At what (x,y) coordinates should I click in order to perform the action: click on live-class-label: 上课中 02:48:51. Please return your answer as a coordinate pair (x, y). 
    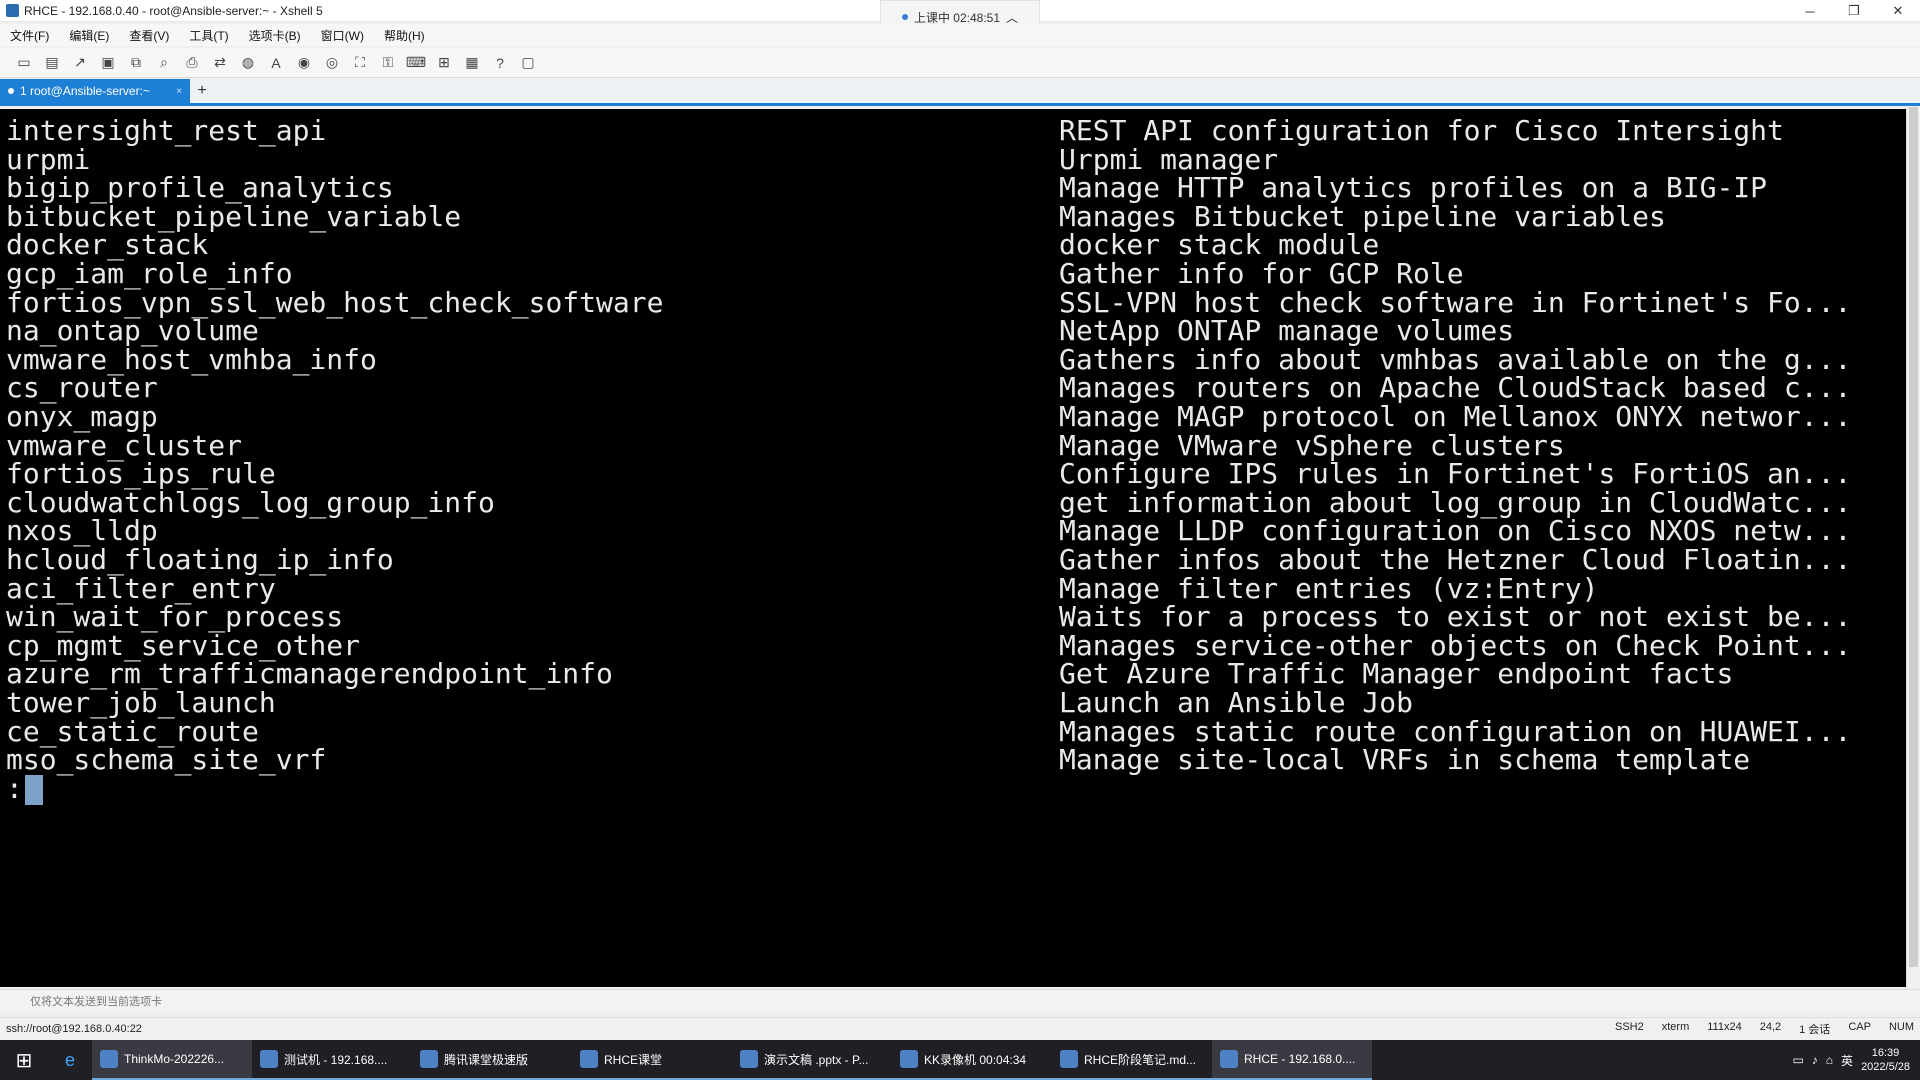
    Looking at the image, I should click on (957, 17).